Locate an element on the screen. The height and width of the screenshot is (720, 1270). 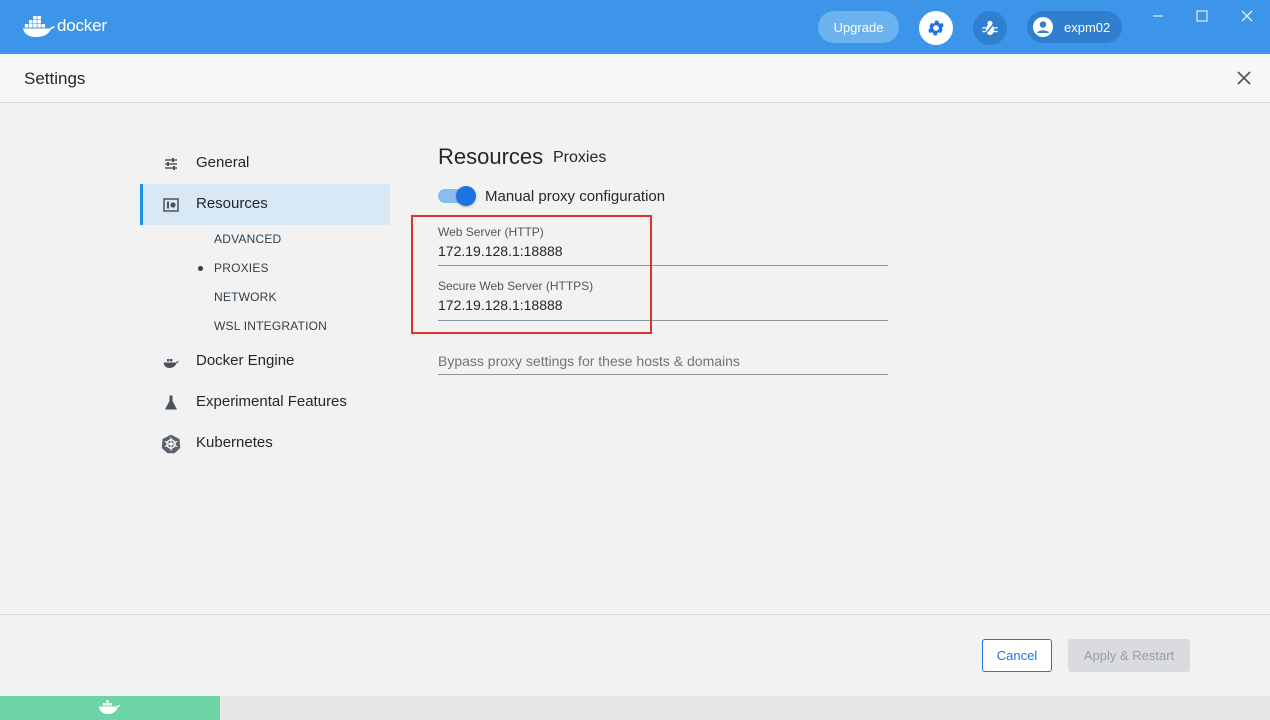
account-button: expm02 is located at coordinates (1074, 27).